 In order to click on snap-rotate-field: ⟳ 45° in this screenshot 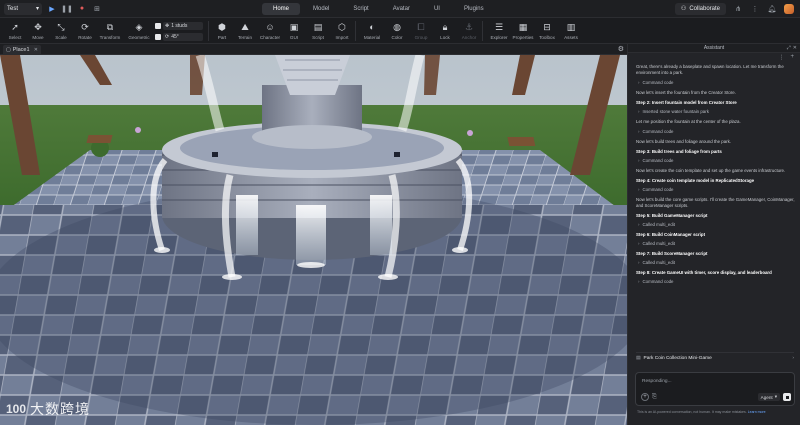, I will do `click(183, 36)`.